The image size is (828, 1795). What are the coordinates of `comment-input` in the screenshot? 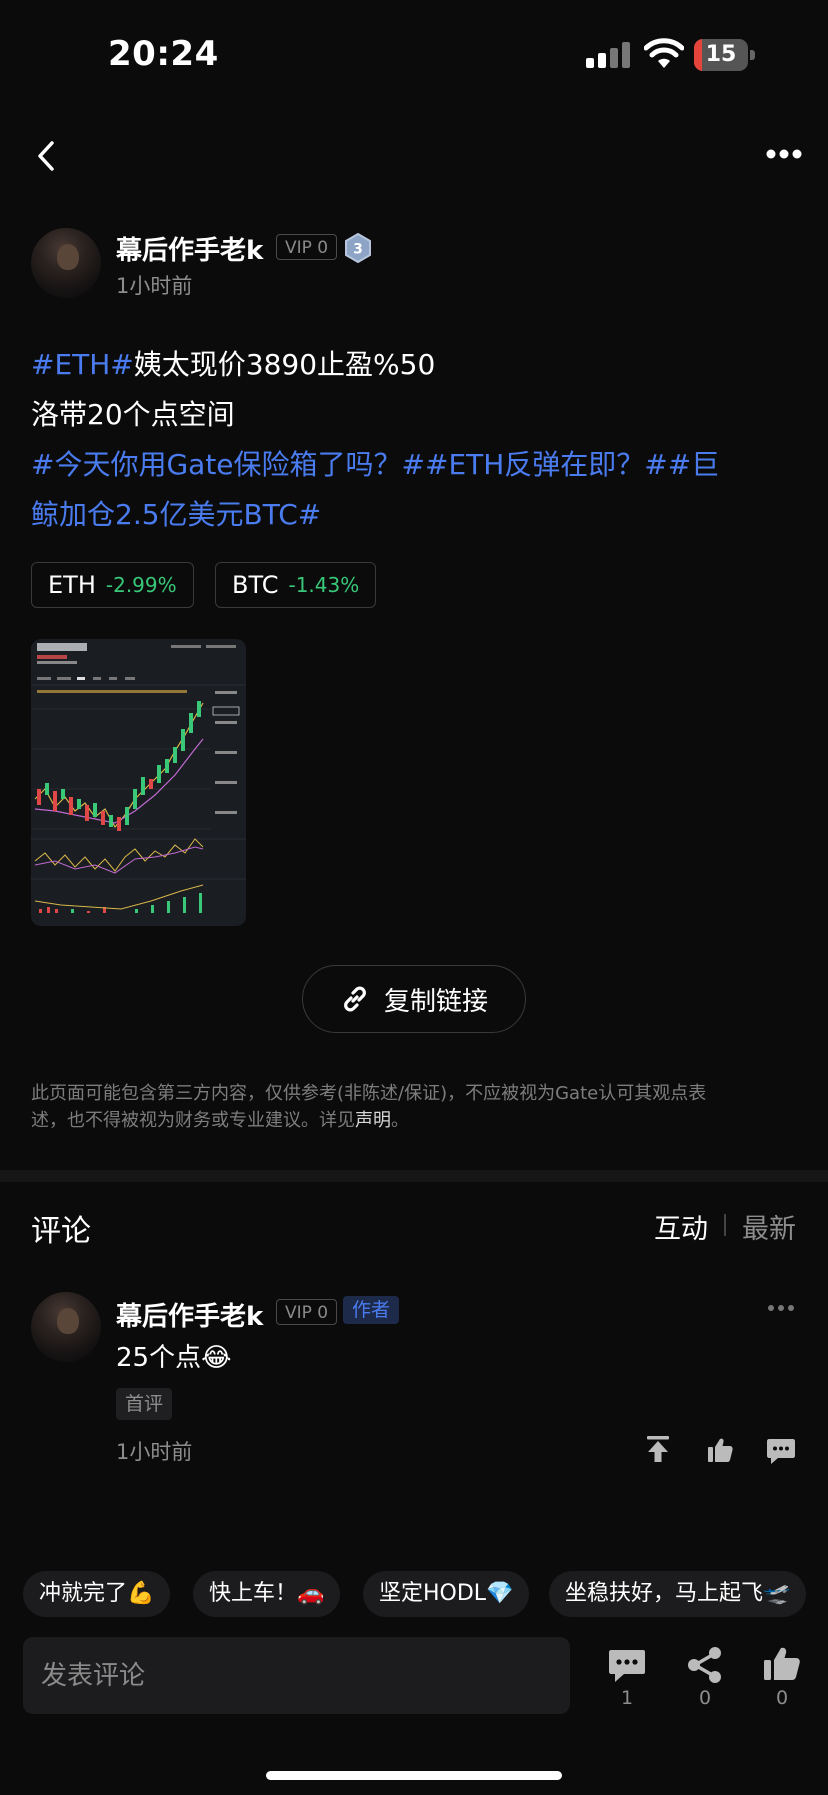 It's located at (296, 1675).